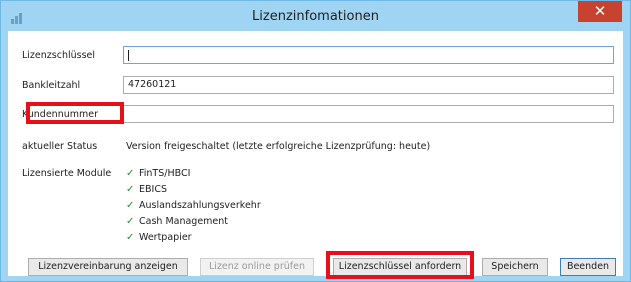 The image size is (631, 282). I want to click on modules-label: Lizensierte Module, so click(67, 173).